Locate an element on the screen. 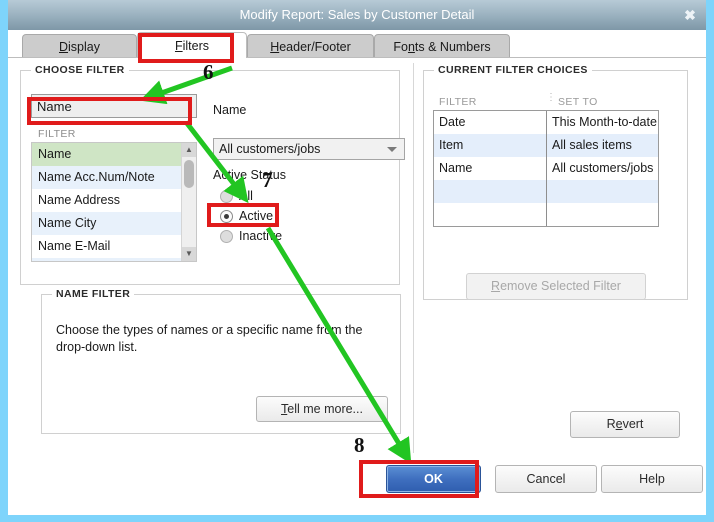 The width and height of the screenshot is (714, 522). cell-filter: Date is located at coordinates (490, 122).